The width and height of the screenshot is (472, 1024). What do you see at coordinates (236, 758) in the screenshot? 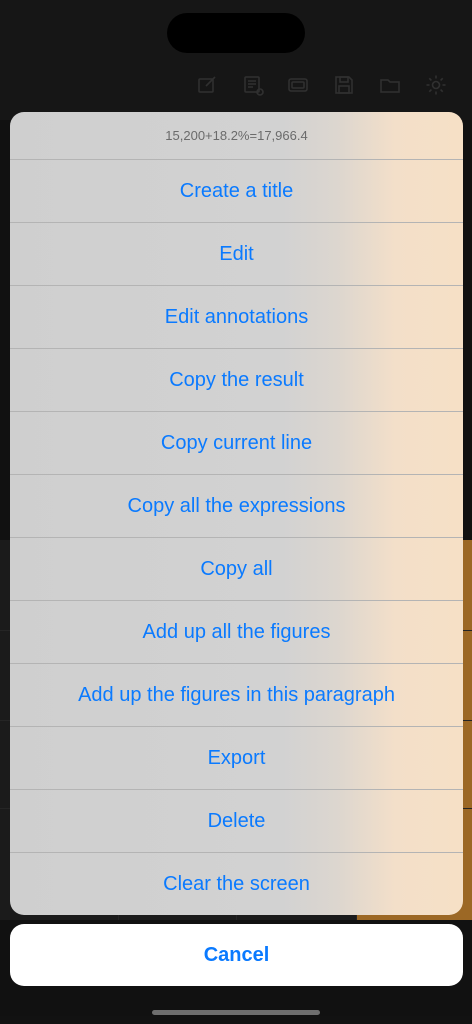
I see `export-button: Export` at bounding box center [236, 758].